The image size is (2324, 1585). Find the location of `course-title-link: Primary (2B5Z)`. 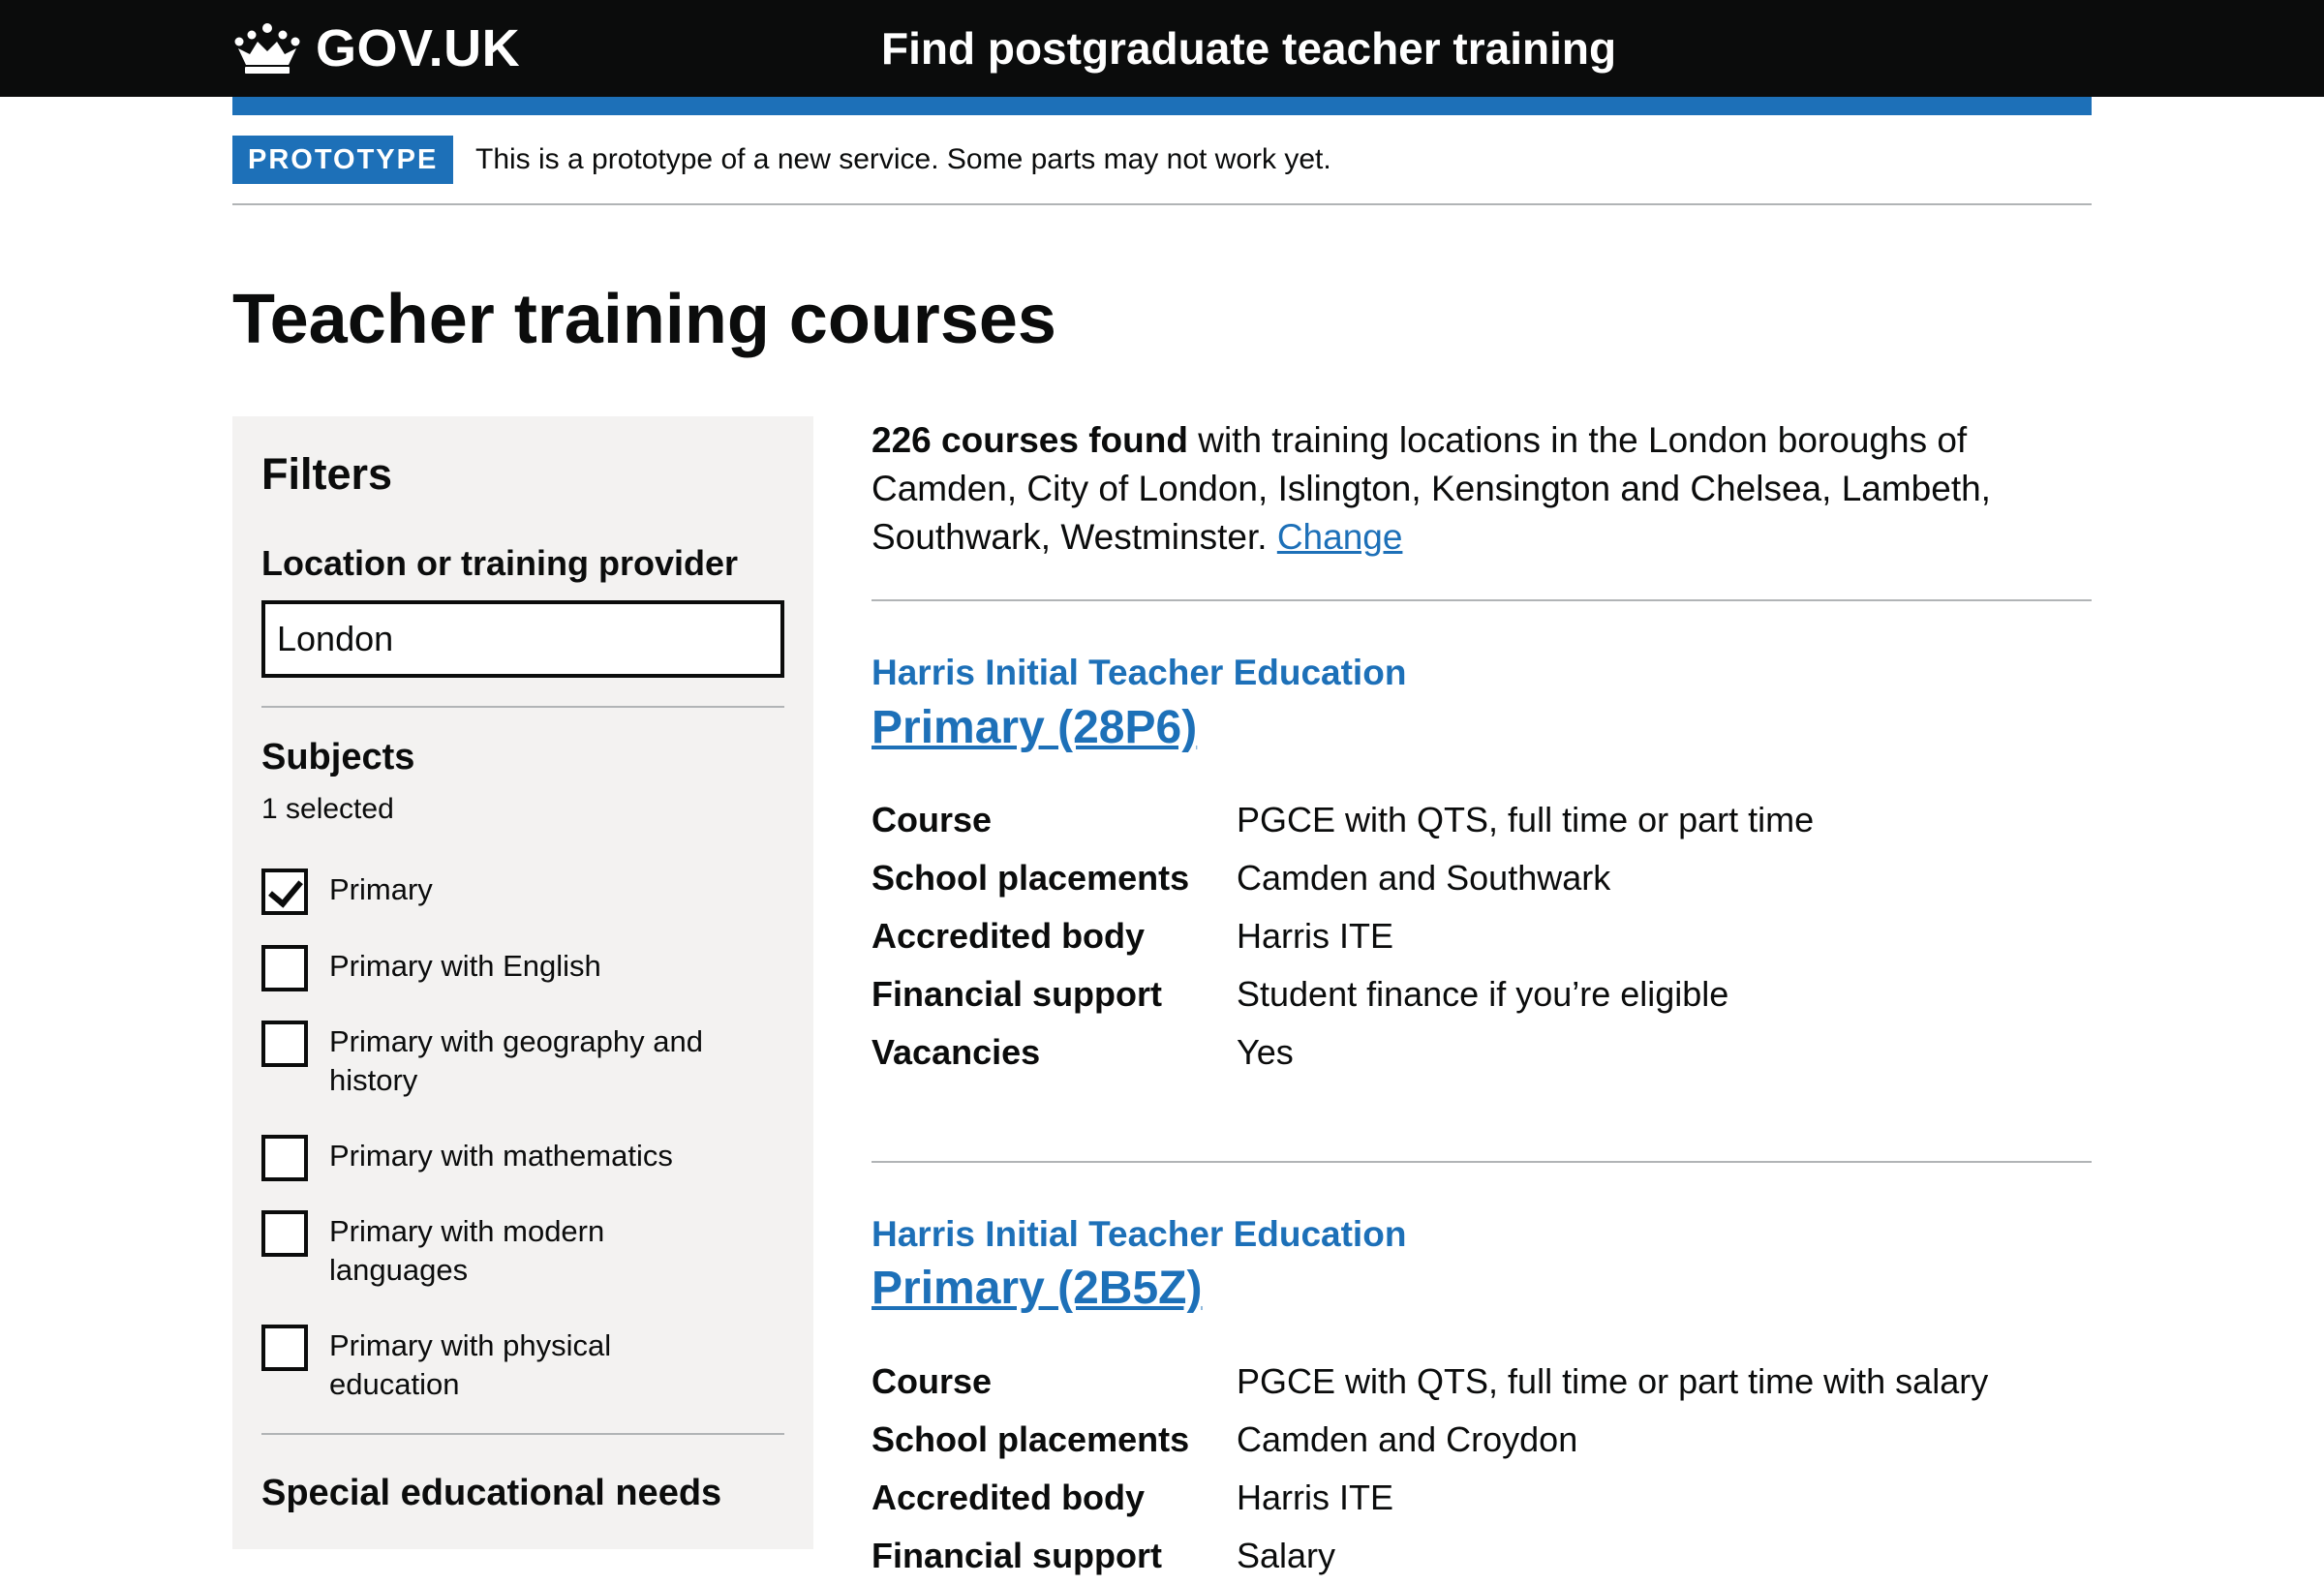

course-title-link: Primary (2B5Z) is located at coordinates (1037, 1289).